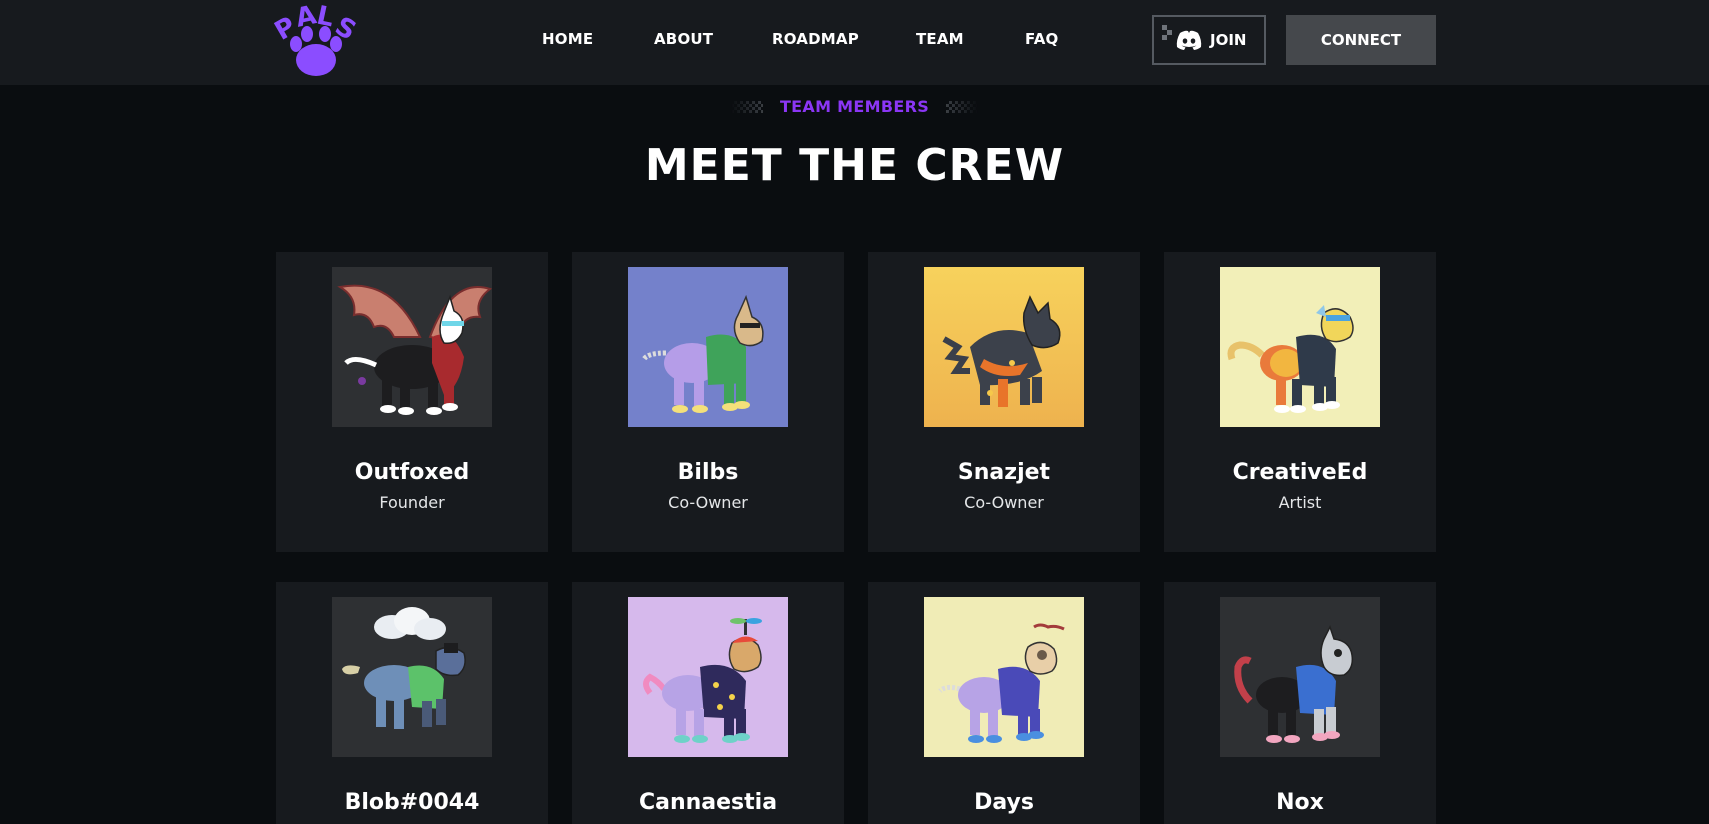  What do you see at coordinates (1042, 39) in the screenshot?
I see `nav-faq: FAQ` at bounding box center [1042, 39].